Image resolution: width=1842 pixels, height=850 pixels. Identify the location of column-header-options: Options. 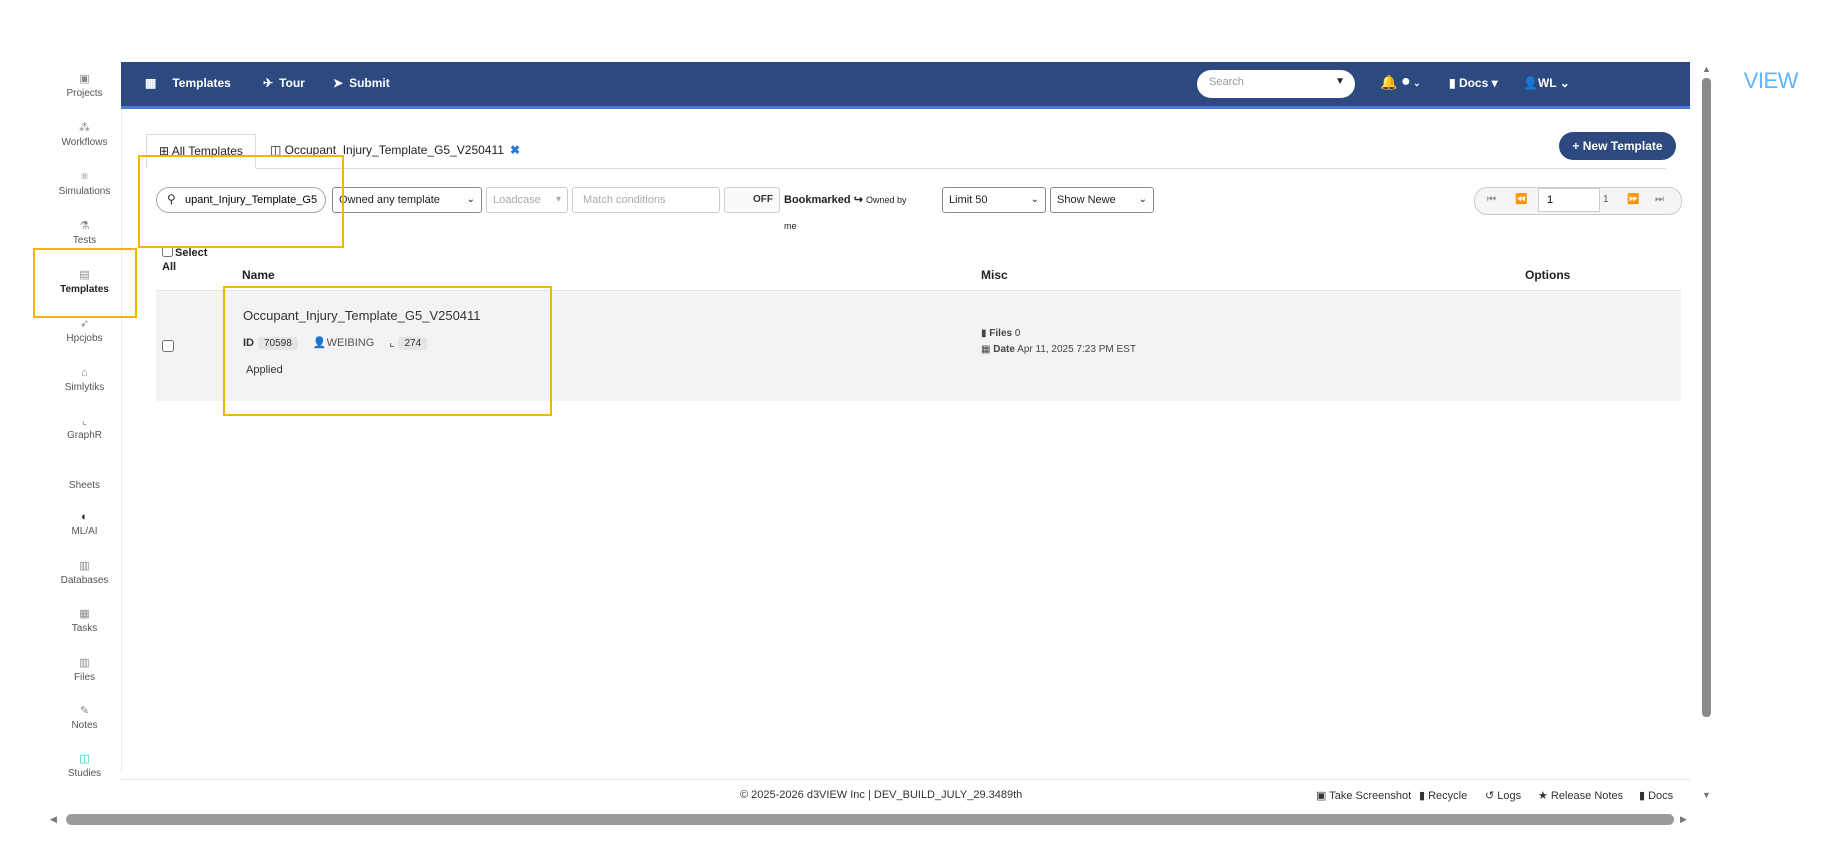
(1548, 275).